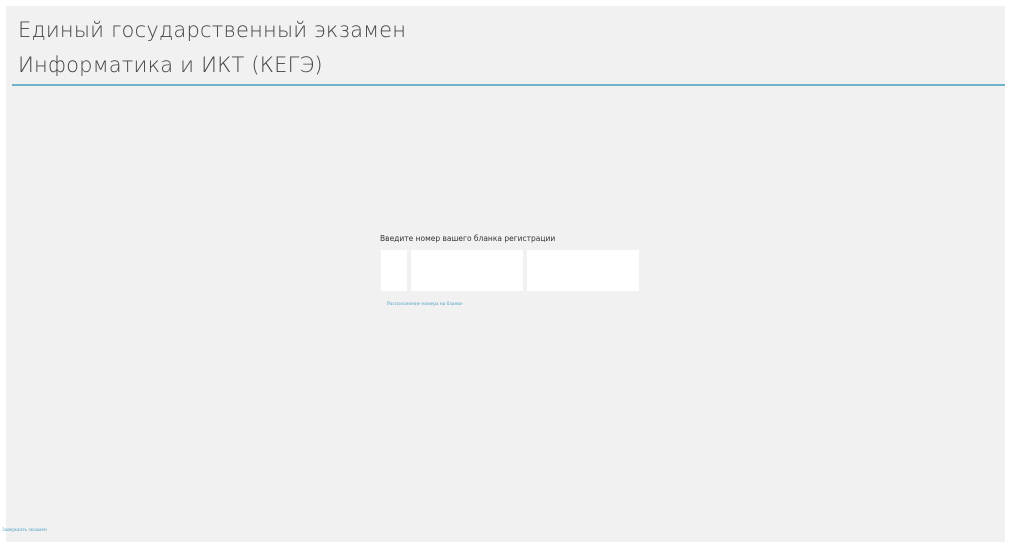  I want to click on header-divider, so click(508, 85).